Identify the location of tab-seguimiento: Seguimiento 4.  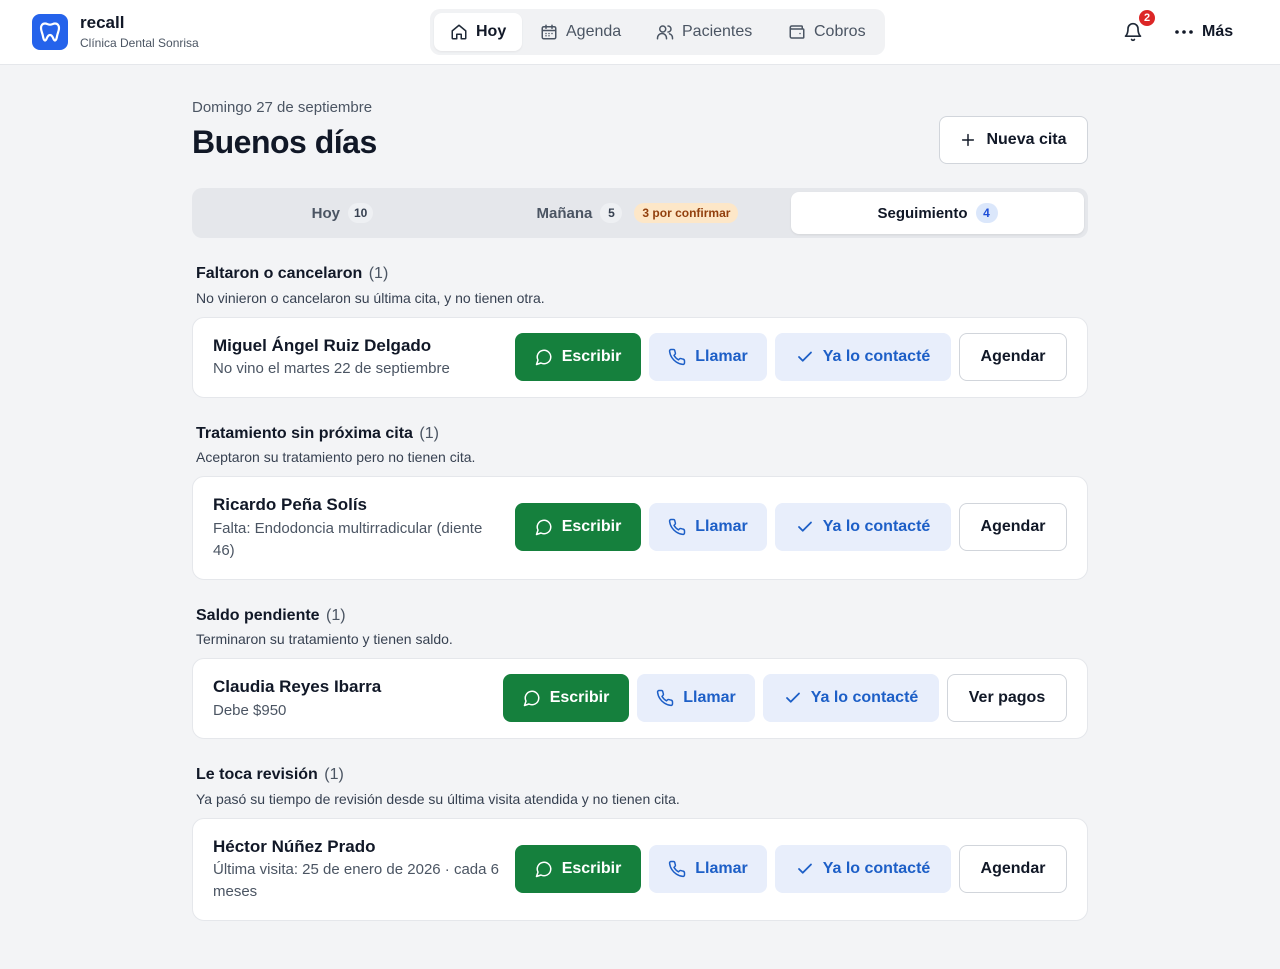
(937, 213).